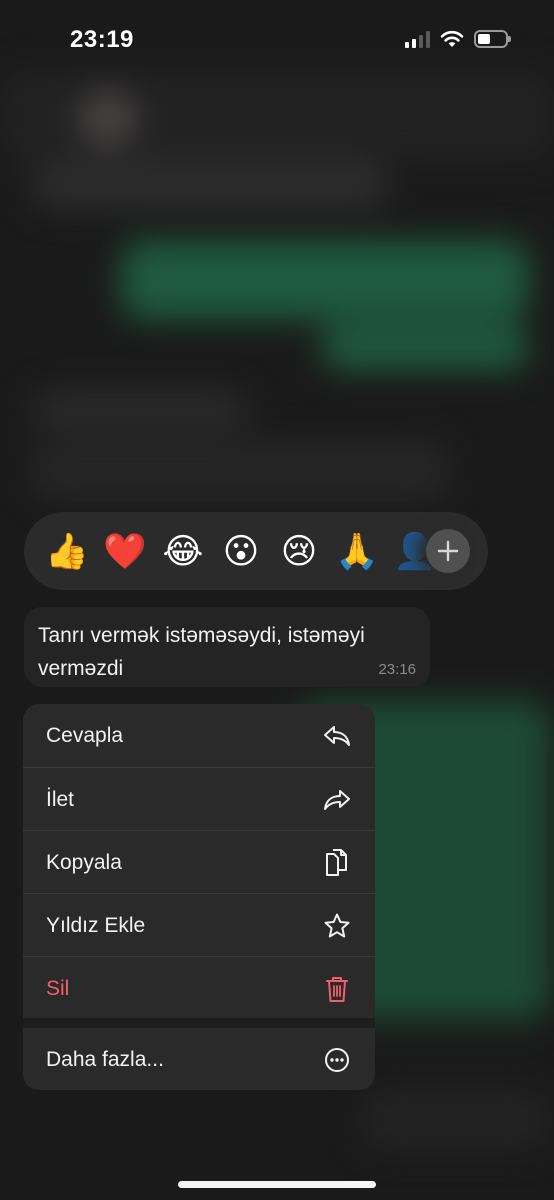  Describe the element at coordinates (337, 926) in the screenshot. I see `star-icon` at that location.